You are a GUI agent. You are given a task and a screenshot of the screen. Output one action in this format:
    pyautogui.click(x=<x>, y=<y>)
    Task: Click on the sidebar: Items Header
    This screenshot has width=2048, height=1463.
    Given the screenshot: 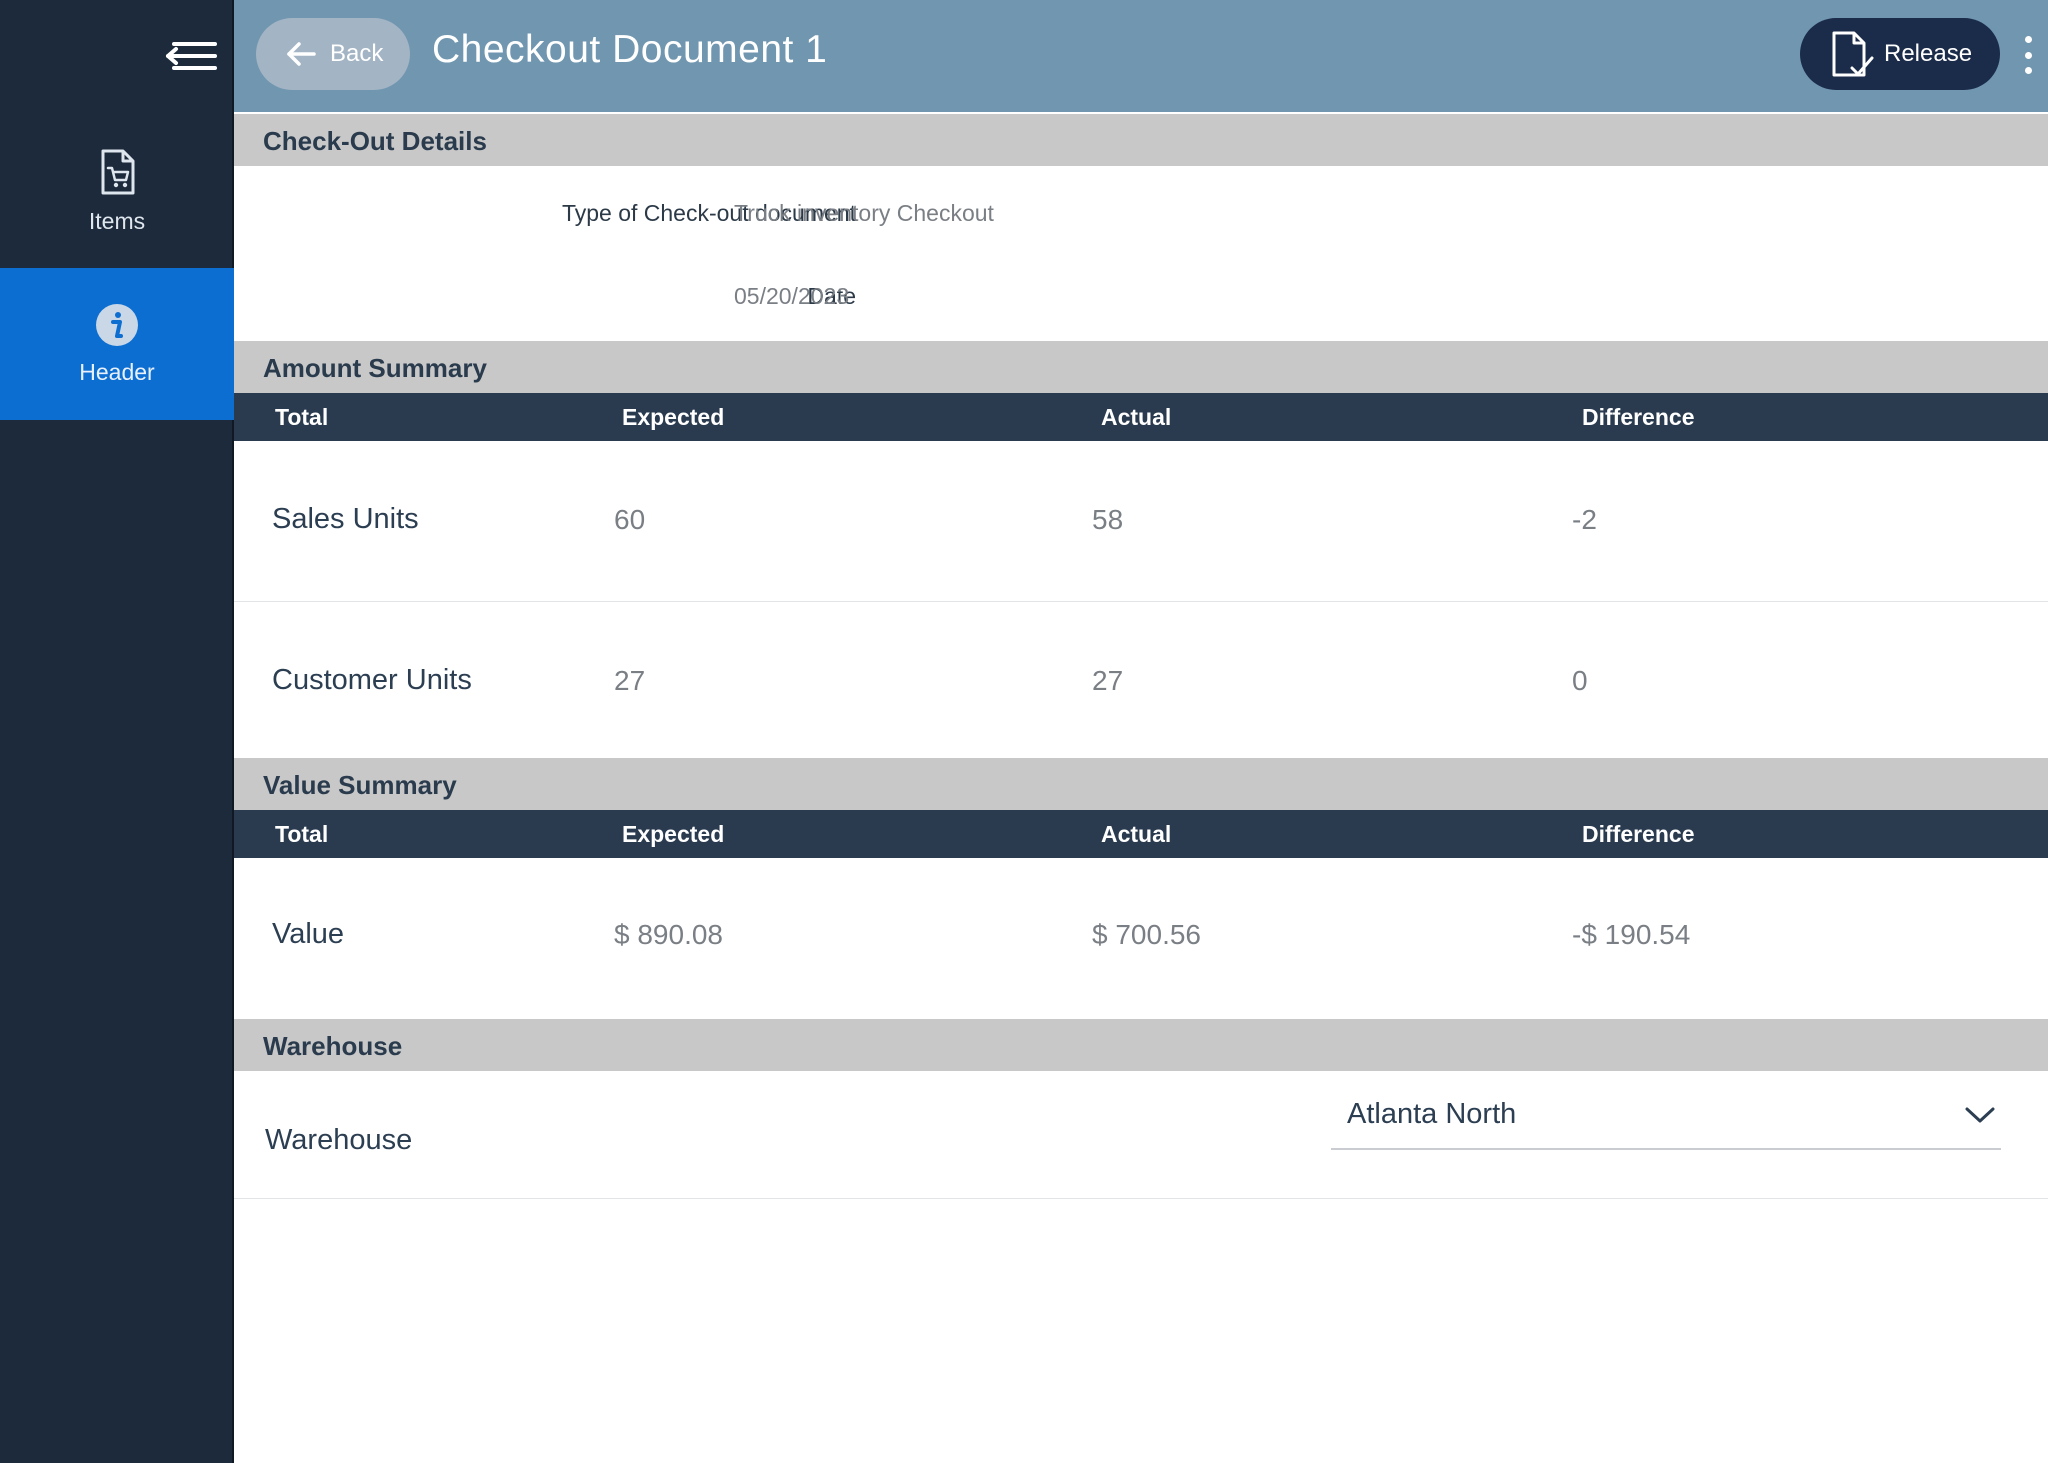 What is the action you would take?
    pyautogui.click(x=117, y=731)
    